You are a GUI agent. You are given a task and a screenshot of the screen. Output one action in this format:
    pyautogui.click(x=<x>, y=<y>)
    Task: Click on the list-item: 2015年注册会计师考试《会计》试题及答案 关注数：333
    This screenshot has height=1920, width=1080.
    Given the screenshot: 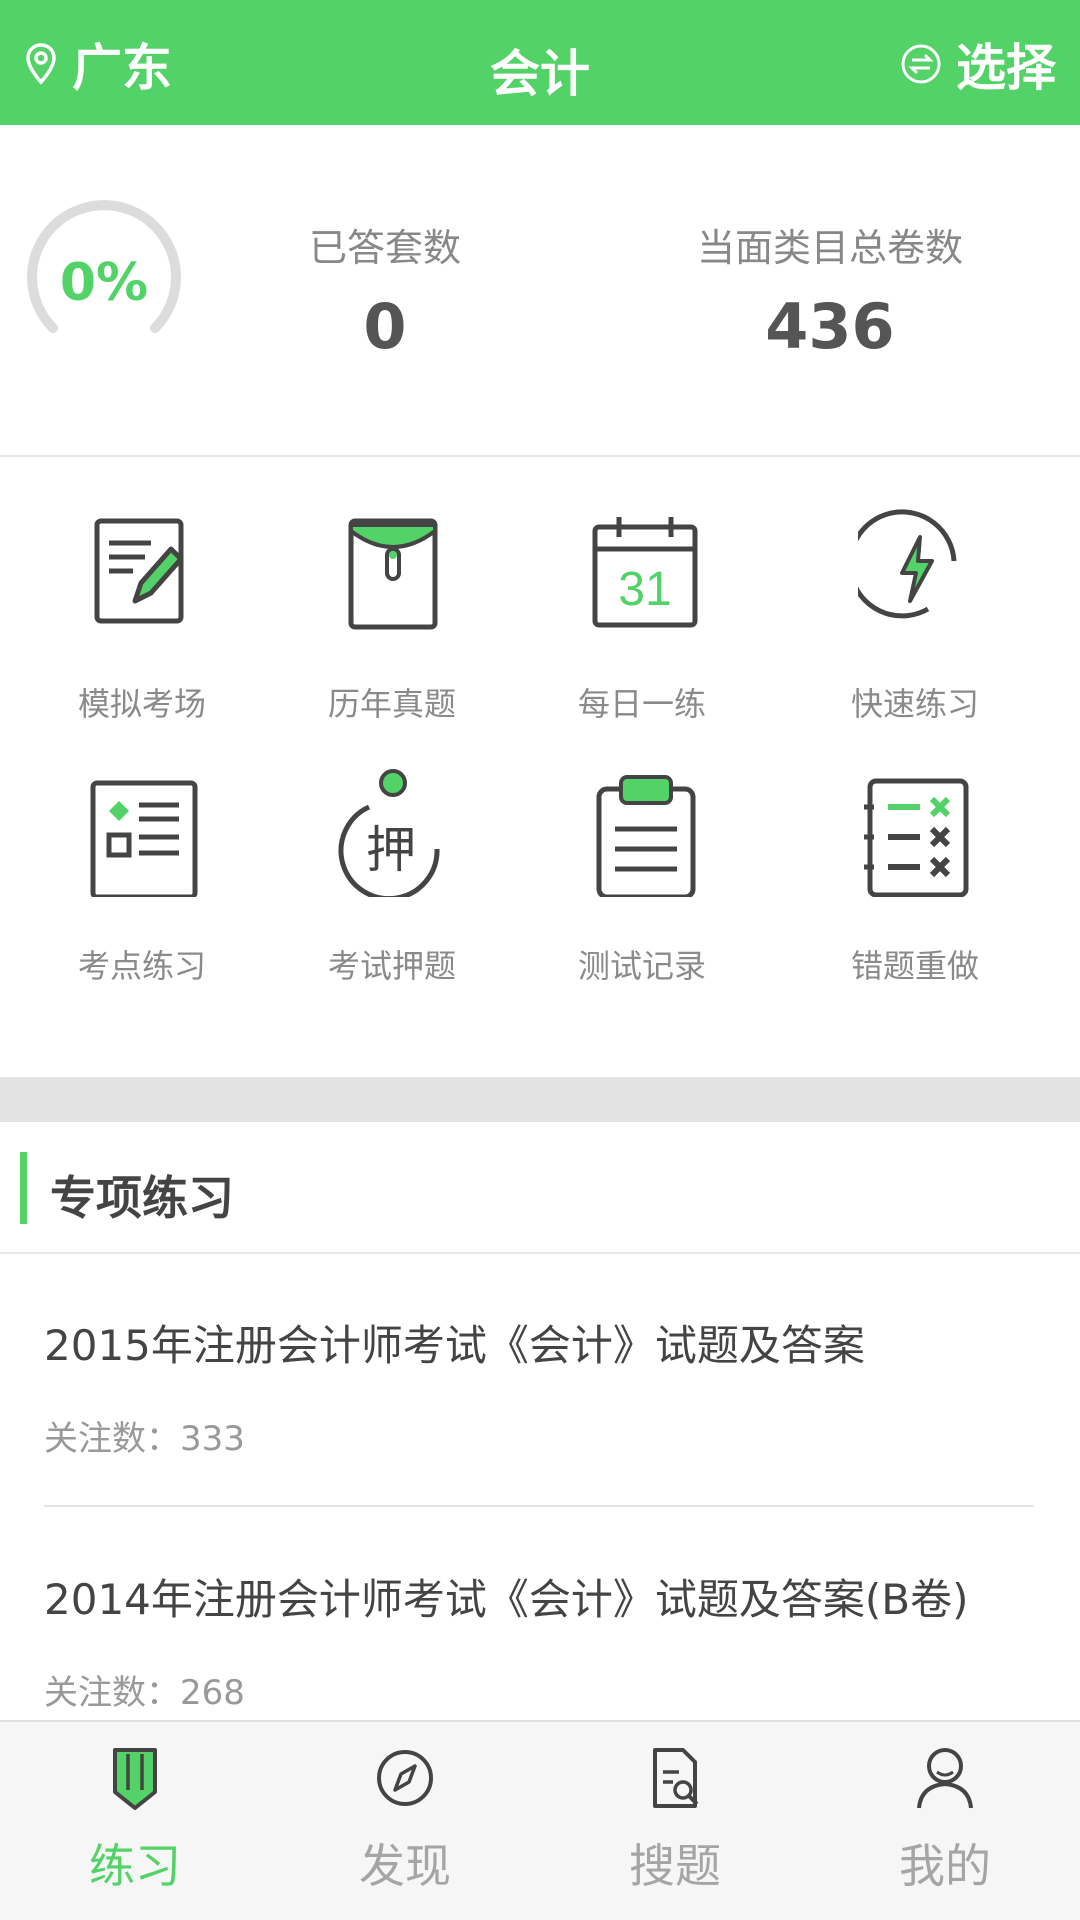 What is the action you would take?
    pyautogui.click(x=539, y=1386)
    